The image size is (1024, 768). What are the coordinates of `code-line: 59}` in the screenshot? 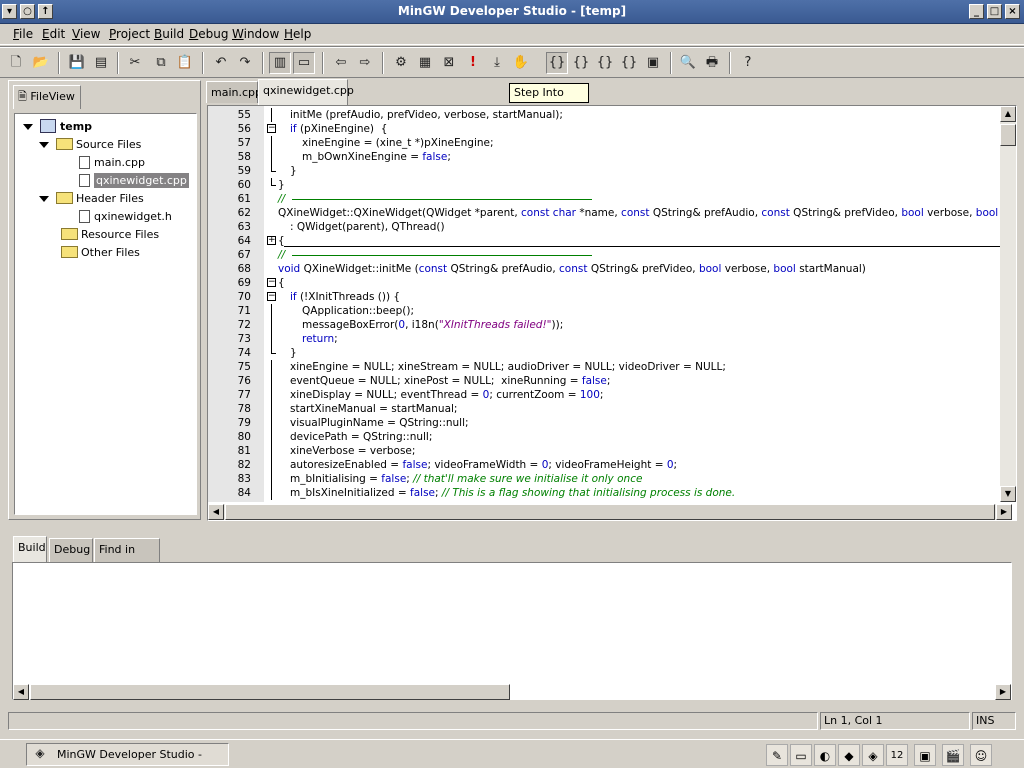 It's located at (604, 171).